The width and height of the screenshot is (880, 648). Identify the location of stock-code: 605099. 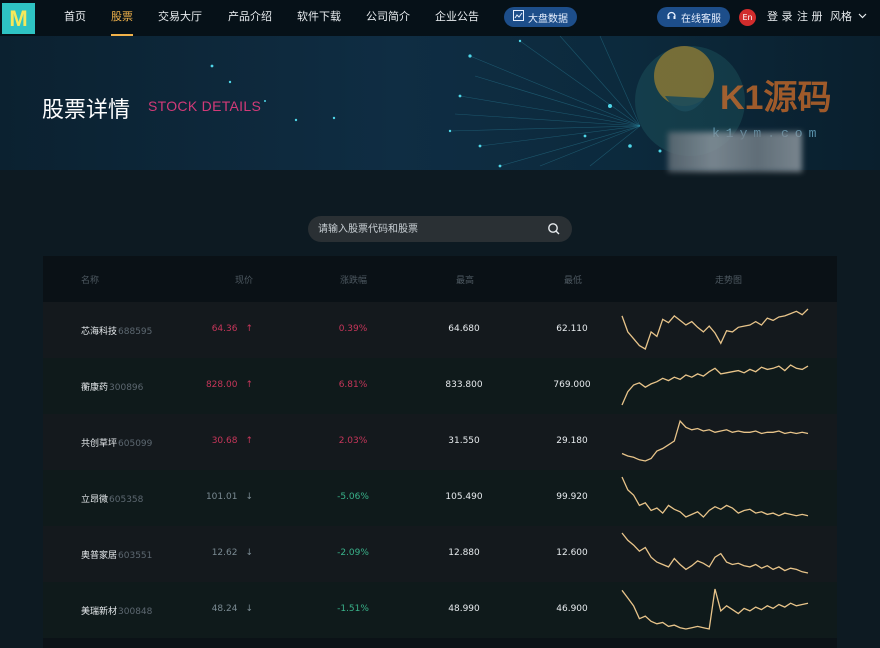
(135, 444).